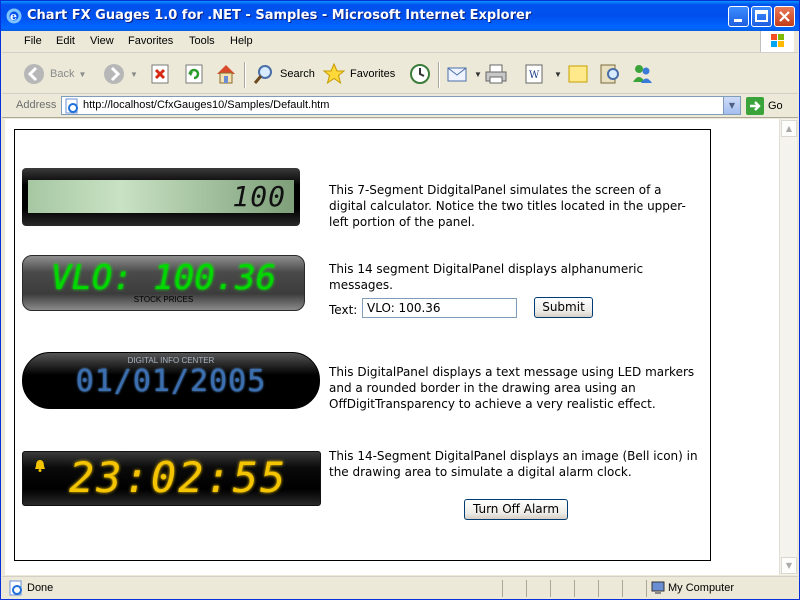  What do you see at coordinates (71, 106) in the screenshot?
I see `page-icon` at bounding box center [71, 106].